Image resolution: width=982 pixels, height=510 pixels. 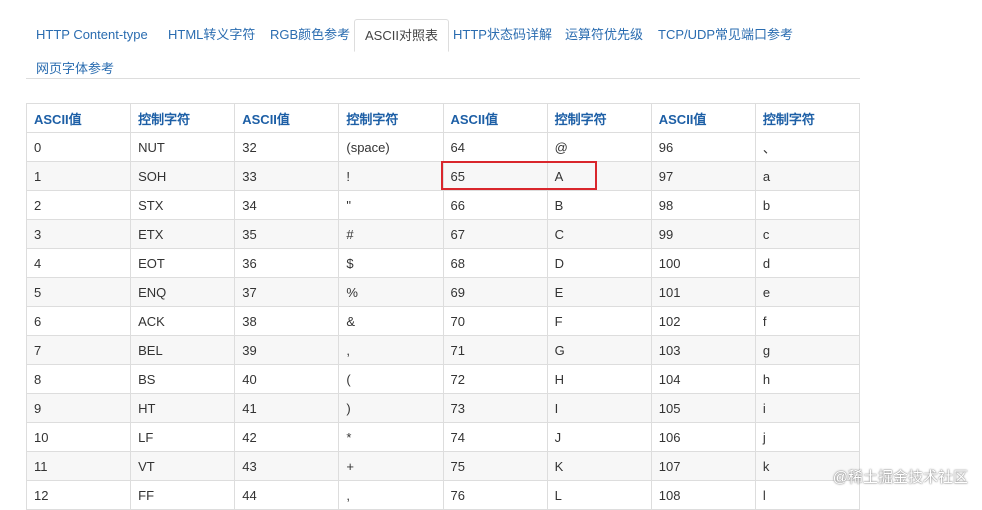 I want to click on char-cell: H, so click(x=599, y=379).